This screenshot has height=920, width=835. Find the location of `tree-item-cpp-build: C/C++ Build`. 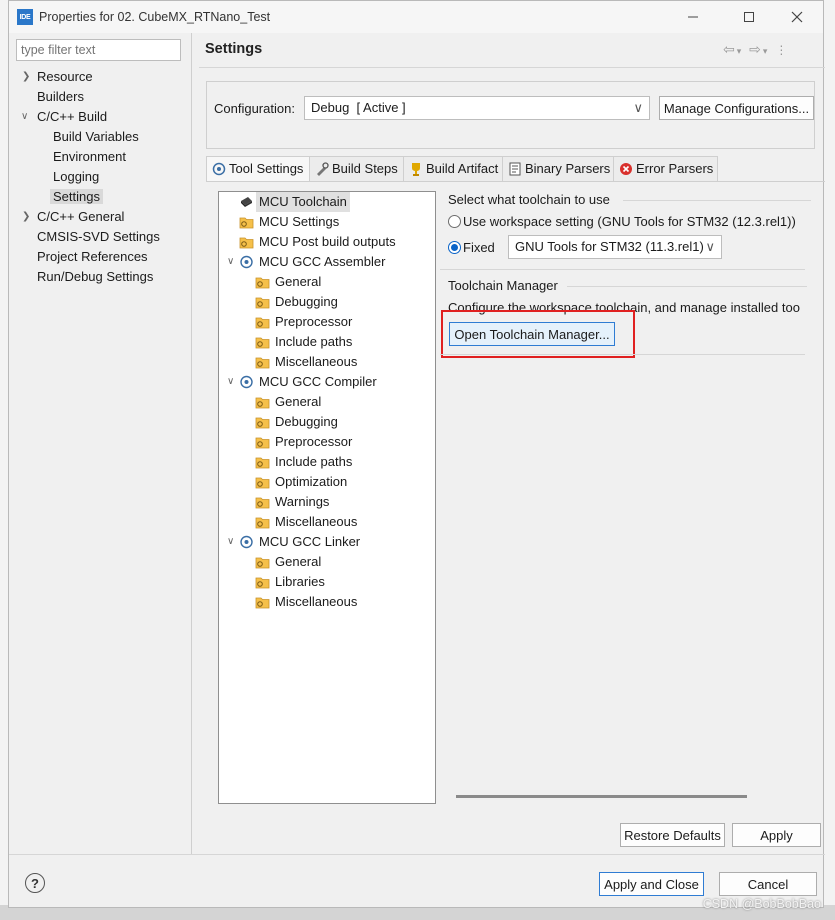

tree-item-cpp-build: C/C++ Build is located at coordinates (72, 117).